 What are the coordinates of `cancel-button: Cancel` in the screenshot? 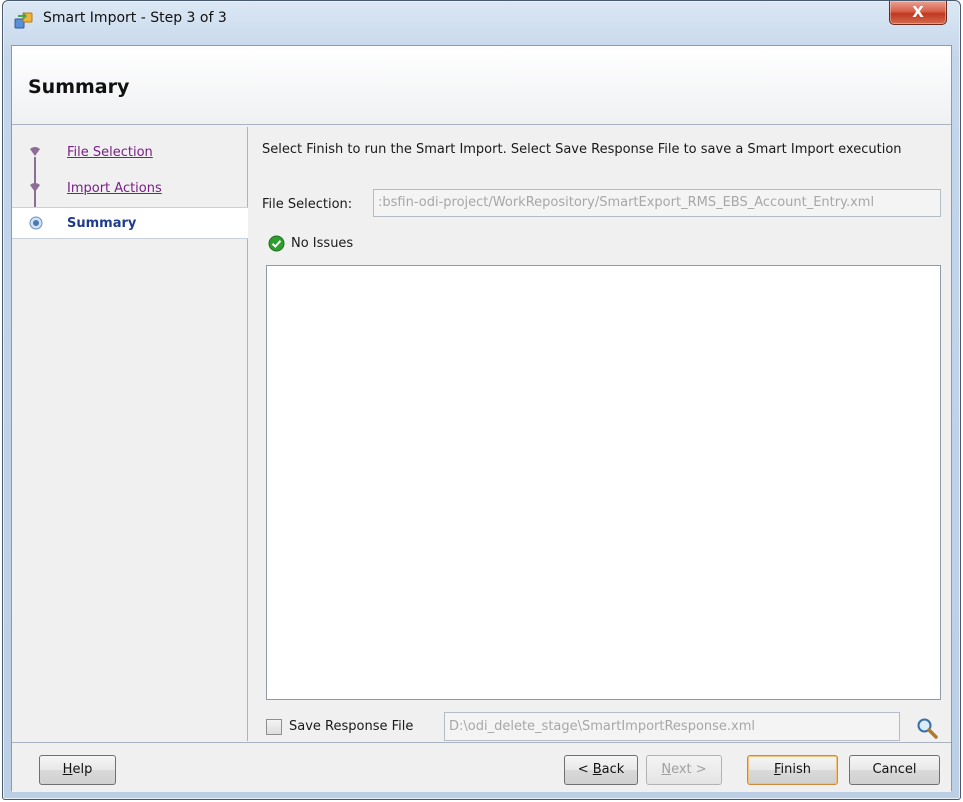 It's located at (894, 770).